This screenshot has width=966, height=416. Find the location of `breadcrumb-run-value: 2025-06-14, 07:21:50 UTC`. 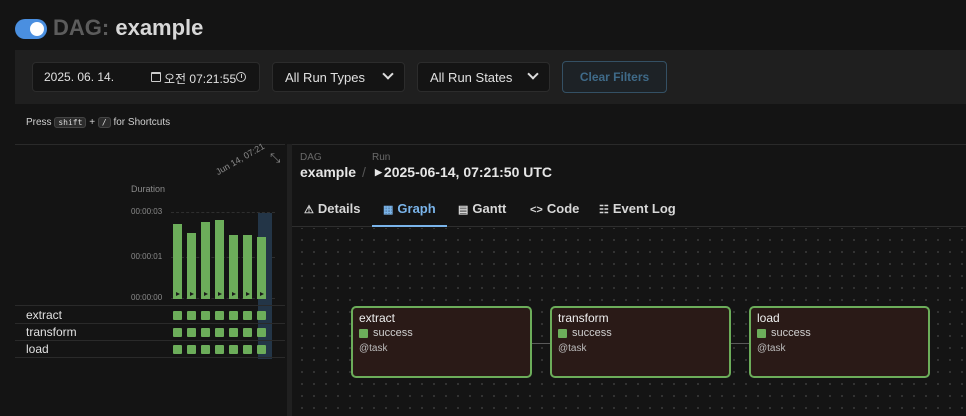

breadcrumb-run-value: 2025-06-14, 07:21:50 UTC is located at coordinates (468, 172).